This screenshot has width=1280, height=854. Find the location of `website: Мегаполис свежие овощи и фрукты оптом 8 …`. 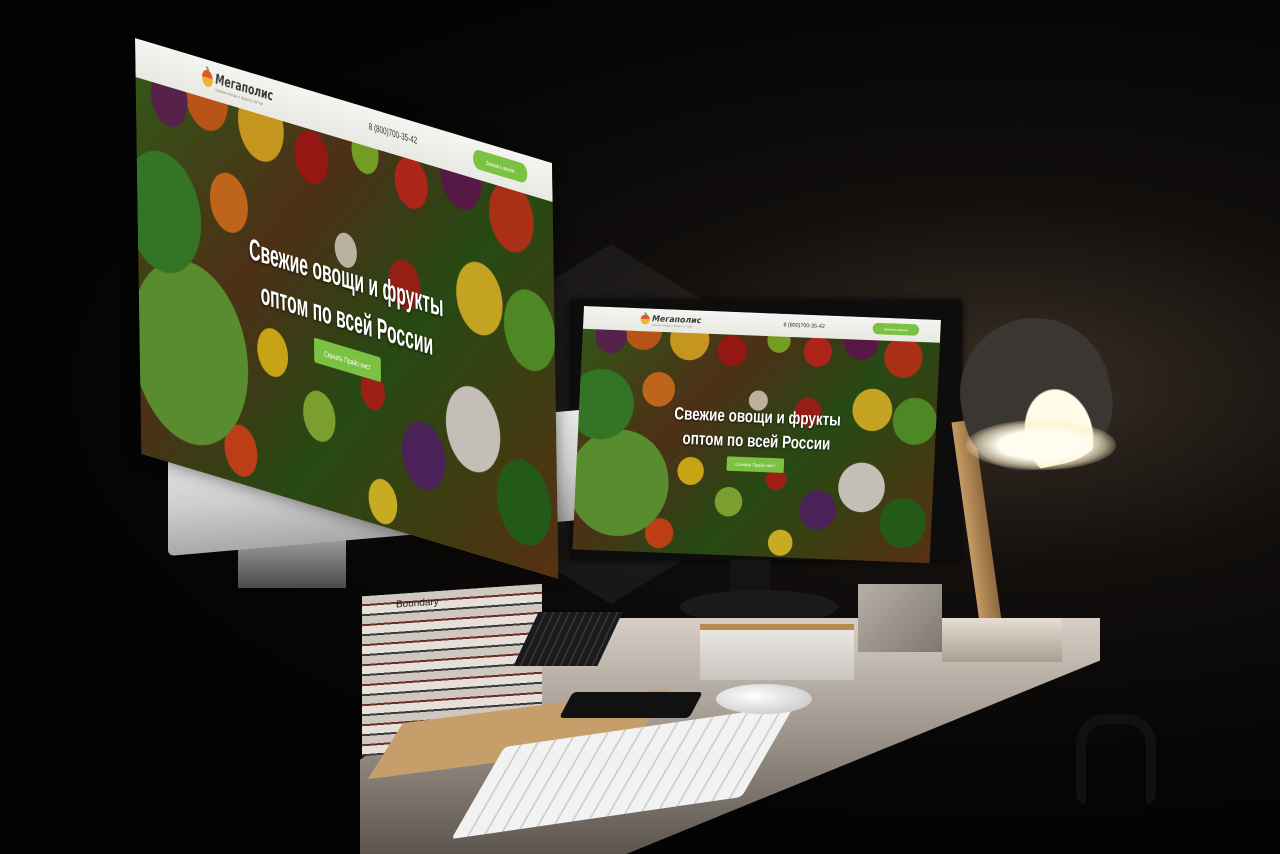

website: Мегаполис свежие овощи и фрукты оптом 8 … is located at coordinates (756, 435).